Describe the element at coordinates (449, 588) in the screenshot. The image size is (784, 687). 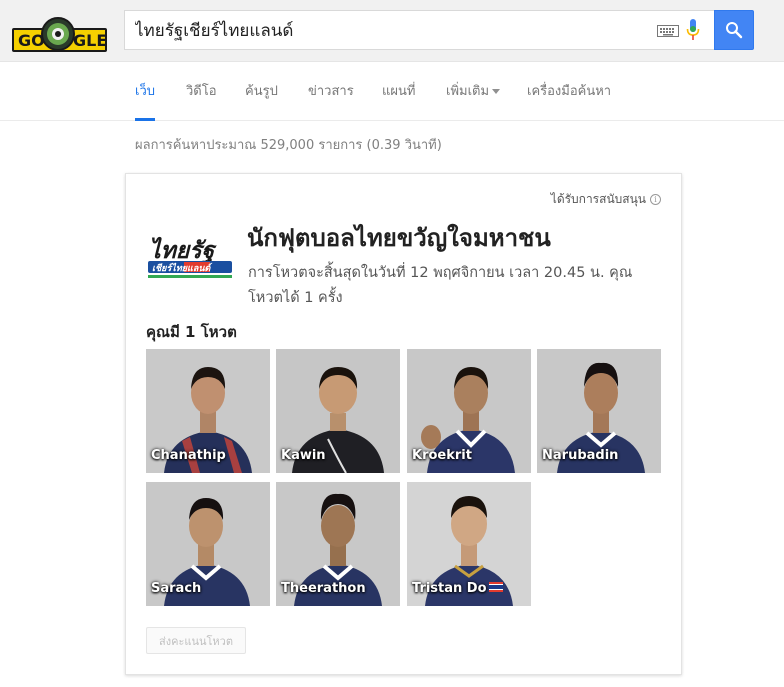
I see `player-name: Tristan Do` at that location.